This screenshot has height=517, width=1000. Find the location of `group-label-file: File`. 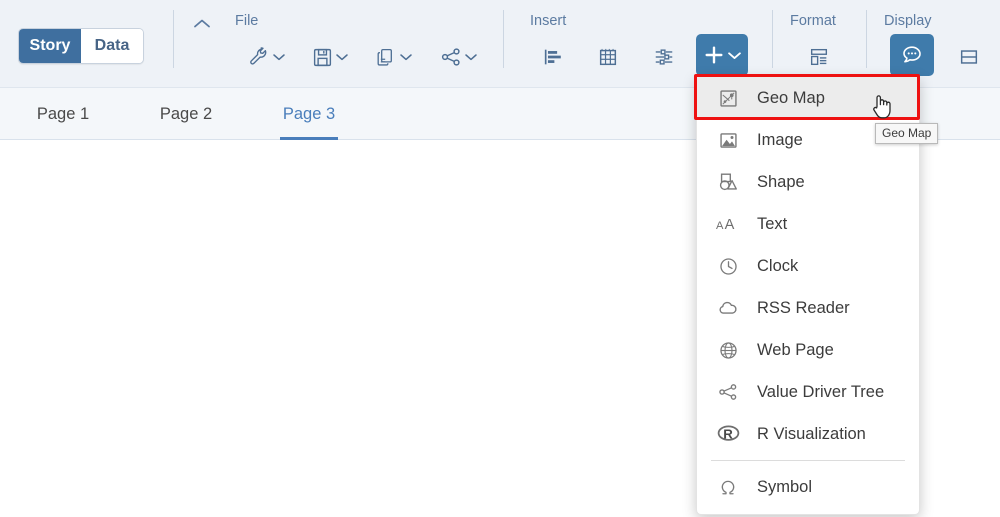

group-label-file: File is located at coordinates (247, 21).